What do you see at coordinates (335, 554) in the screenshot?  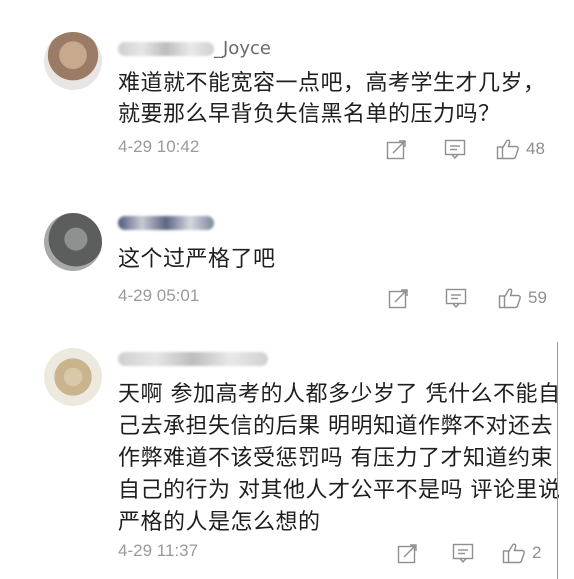 I see `comment-meta: 4-29 11:37 2` at bounding box center [335, 554].